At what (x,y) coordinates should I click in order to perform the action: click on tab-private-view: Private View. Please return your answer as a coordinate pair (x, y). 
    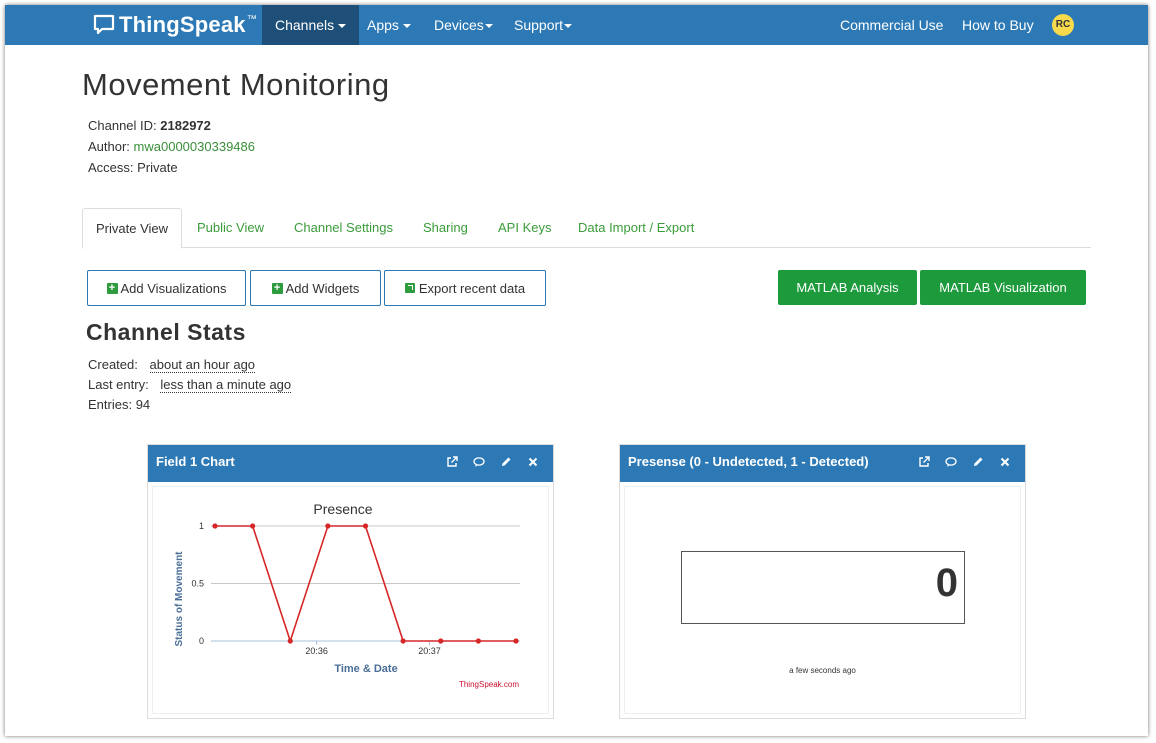
    Looking at the image, I should click on (132, 228).